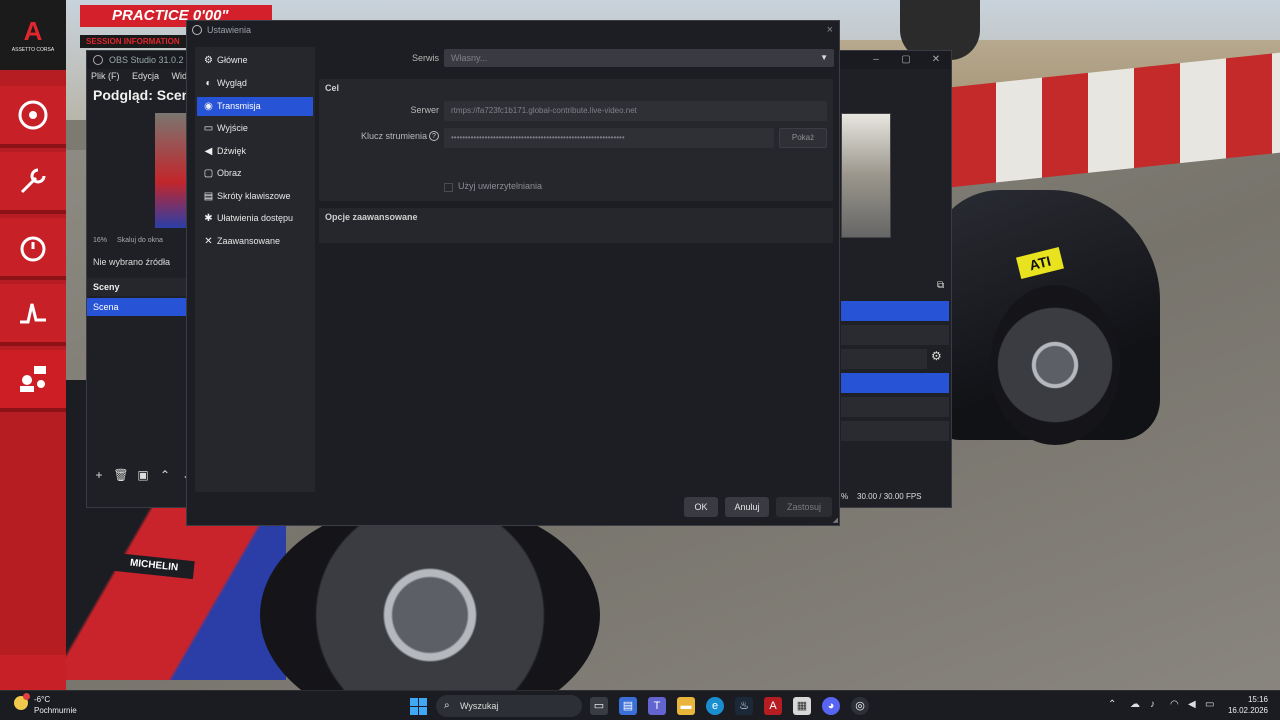 This screenshot has width=1280, height=720. Describe the element at coordinates (232, 151) in the screenshot. I see `sidebar-item-label: Dźwięk` at that location.